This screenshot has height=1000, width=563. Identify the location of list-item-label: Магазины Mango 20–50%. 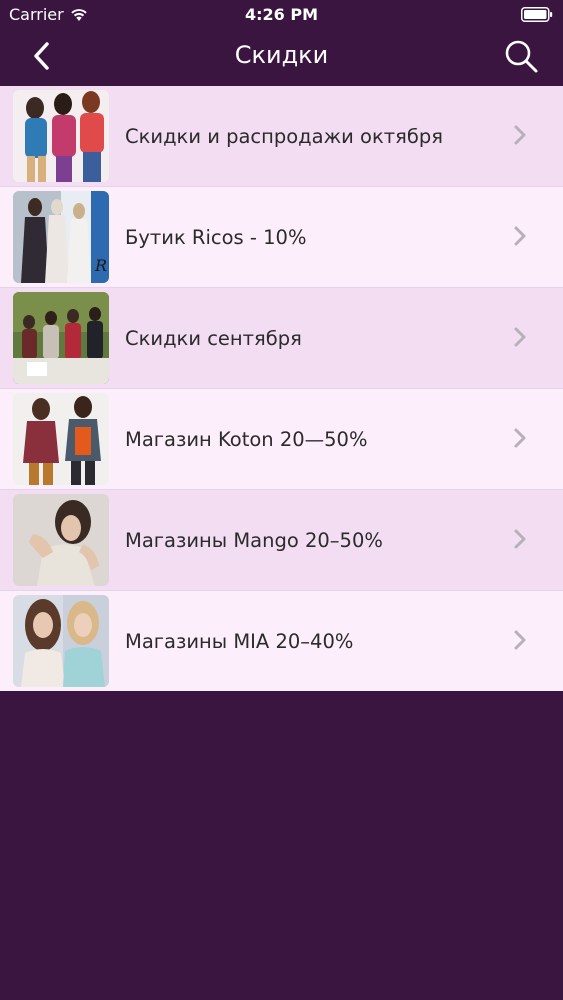
(254, 540).